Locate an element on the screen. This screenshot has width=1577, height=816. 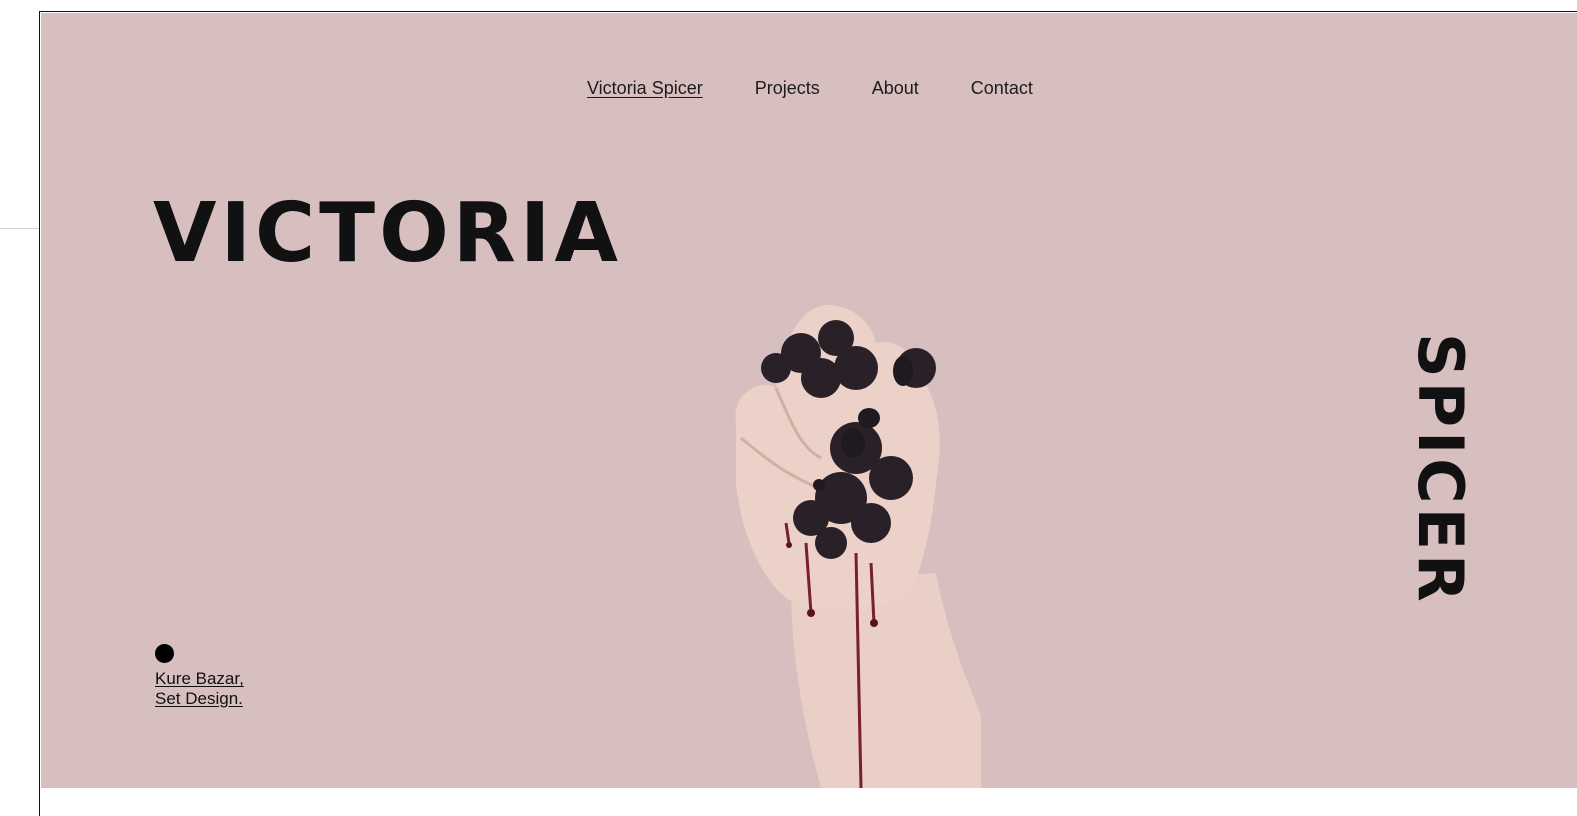
featured-project-link: Kure Bazar, Set Design. is located at coordinates (199, 689).